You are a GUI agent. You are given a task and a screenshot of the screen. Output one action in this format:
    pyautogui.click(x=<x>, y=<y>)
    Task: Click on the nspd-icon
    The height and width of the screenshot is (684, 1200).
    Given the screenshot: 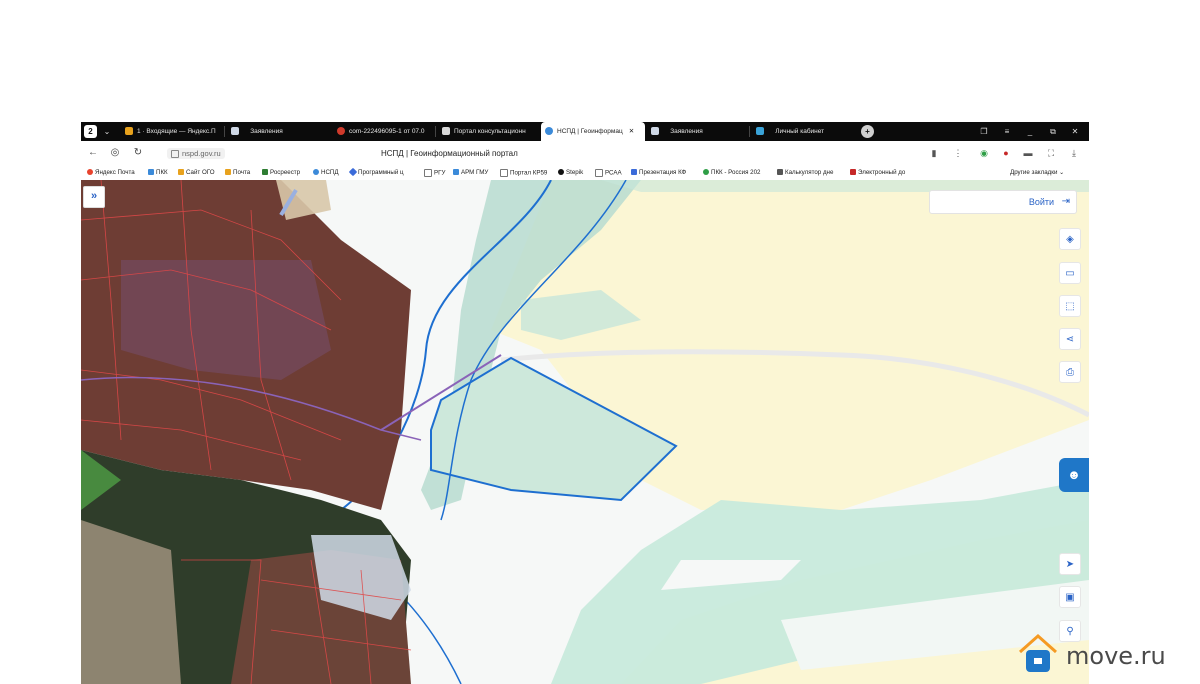 What is the action you would take?
    pyautogui.click(x=316, y=172)
    